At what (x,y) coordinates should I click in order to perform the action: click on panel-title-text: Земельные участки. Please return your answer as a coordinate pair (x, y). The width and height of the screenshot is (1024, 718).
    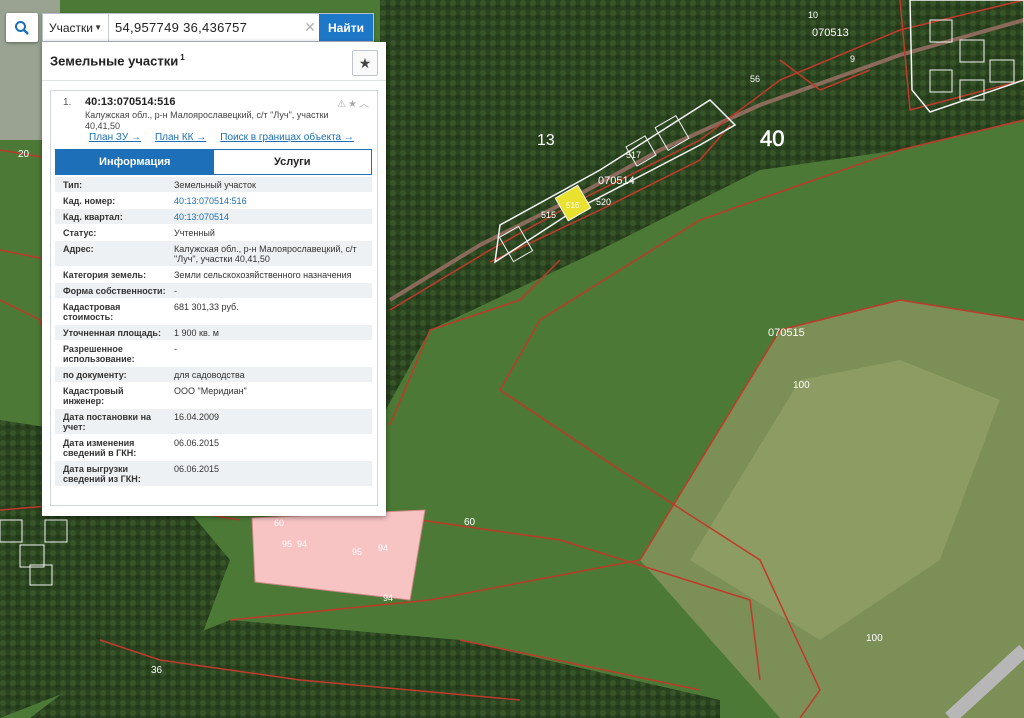
    Looking at the image, I should click on (114, 61).